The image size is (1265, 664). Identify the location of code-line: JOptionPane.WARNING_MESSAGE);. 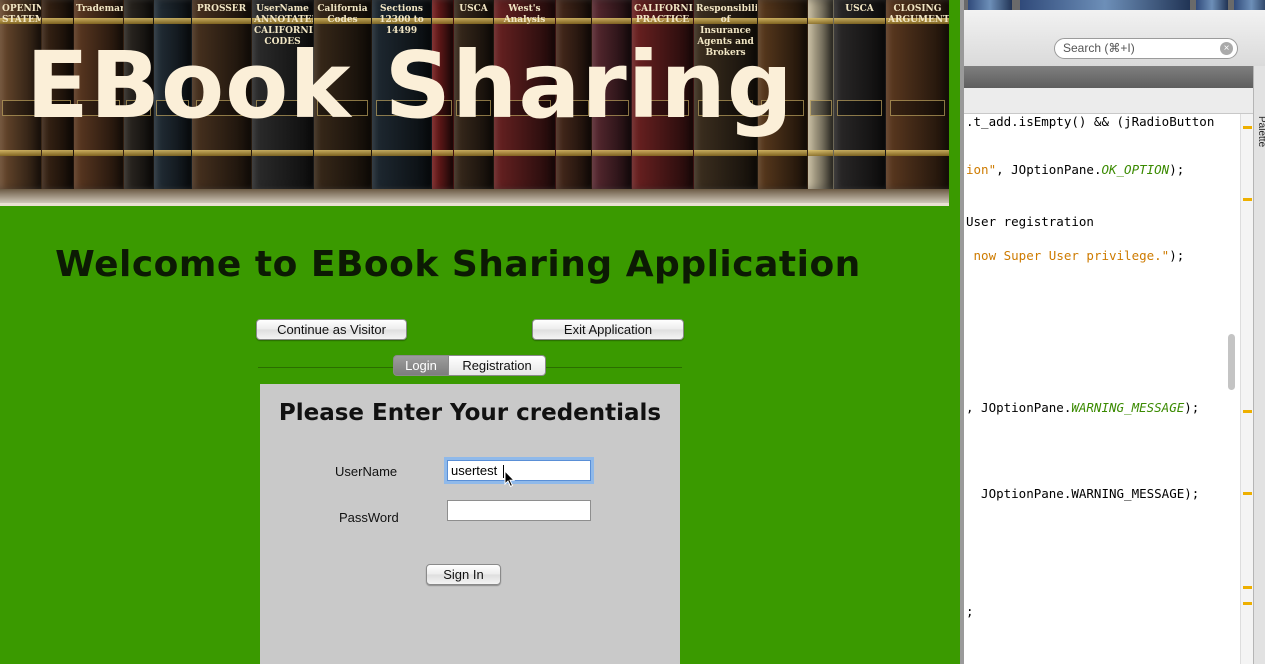
(1083, 493).